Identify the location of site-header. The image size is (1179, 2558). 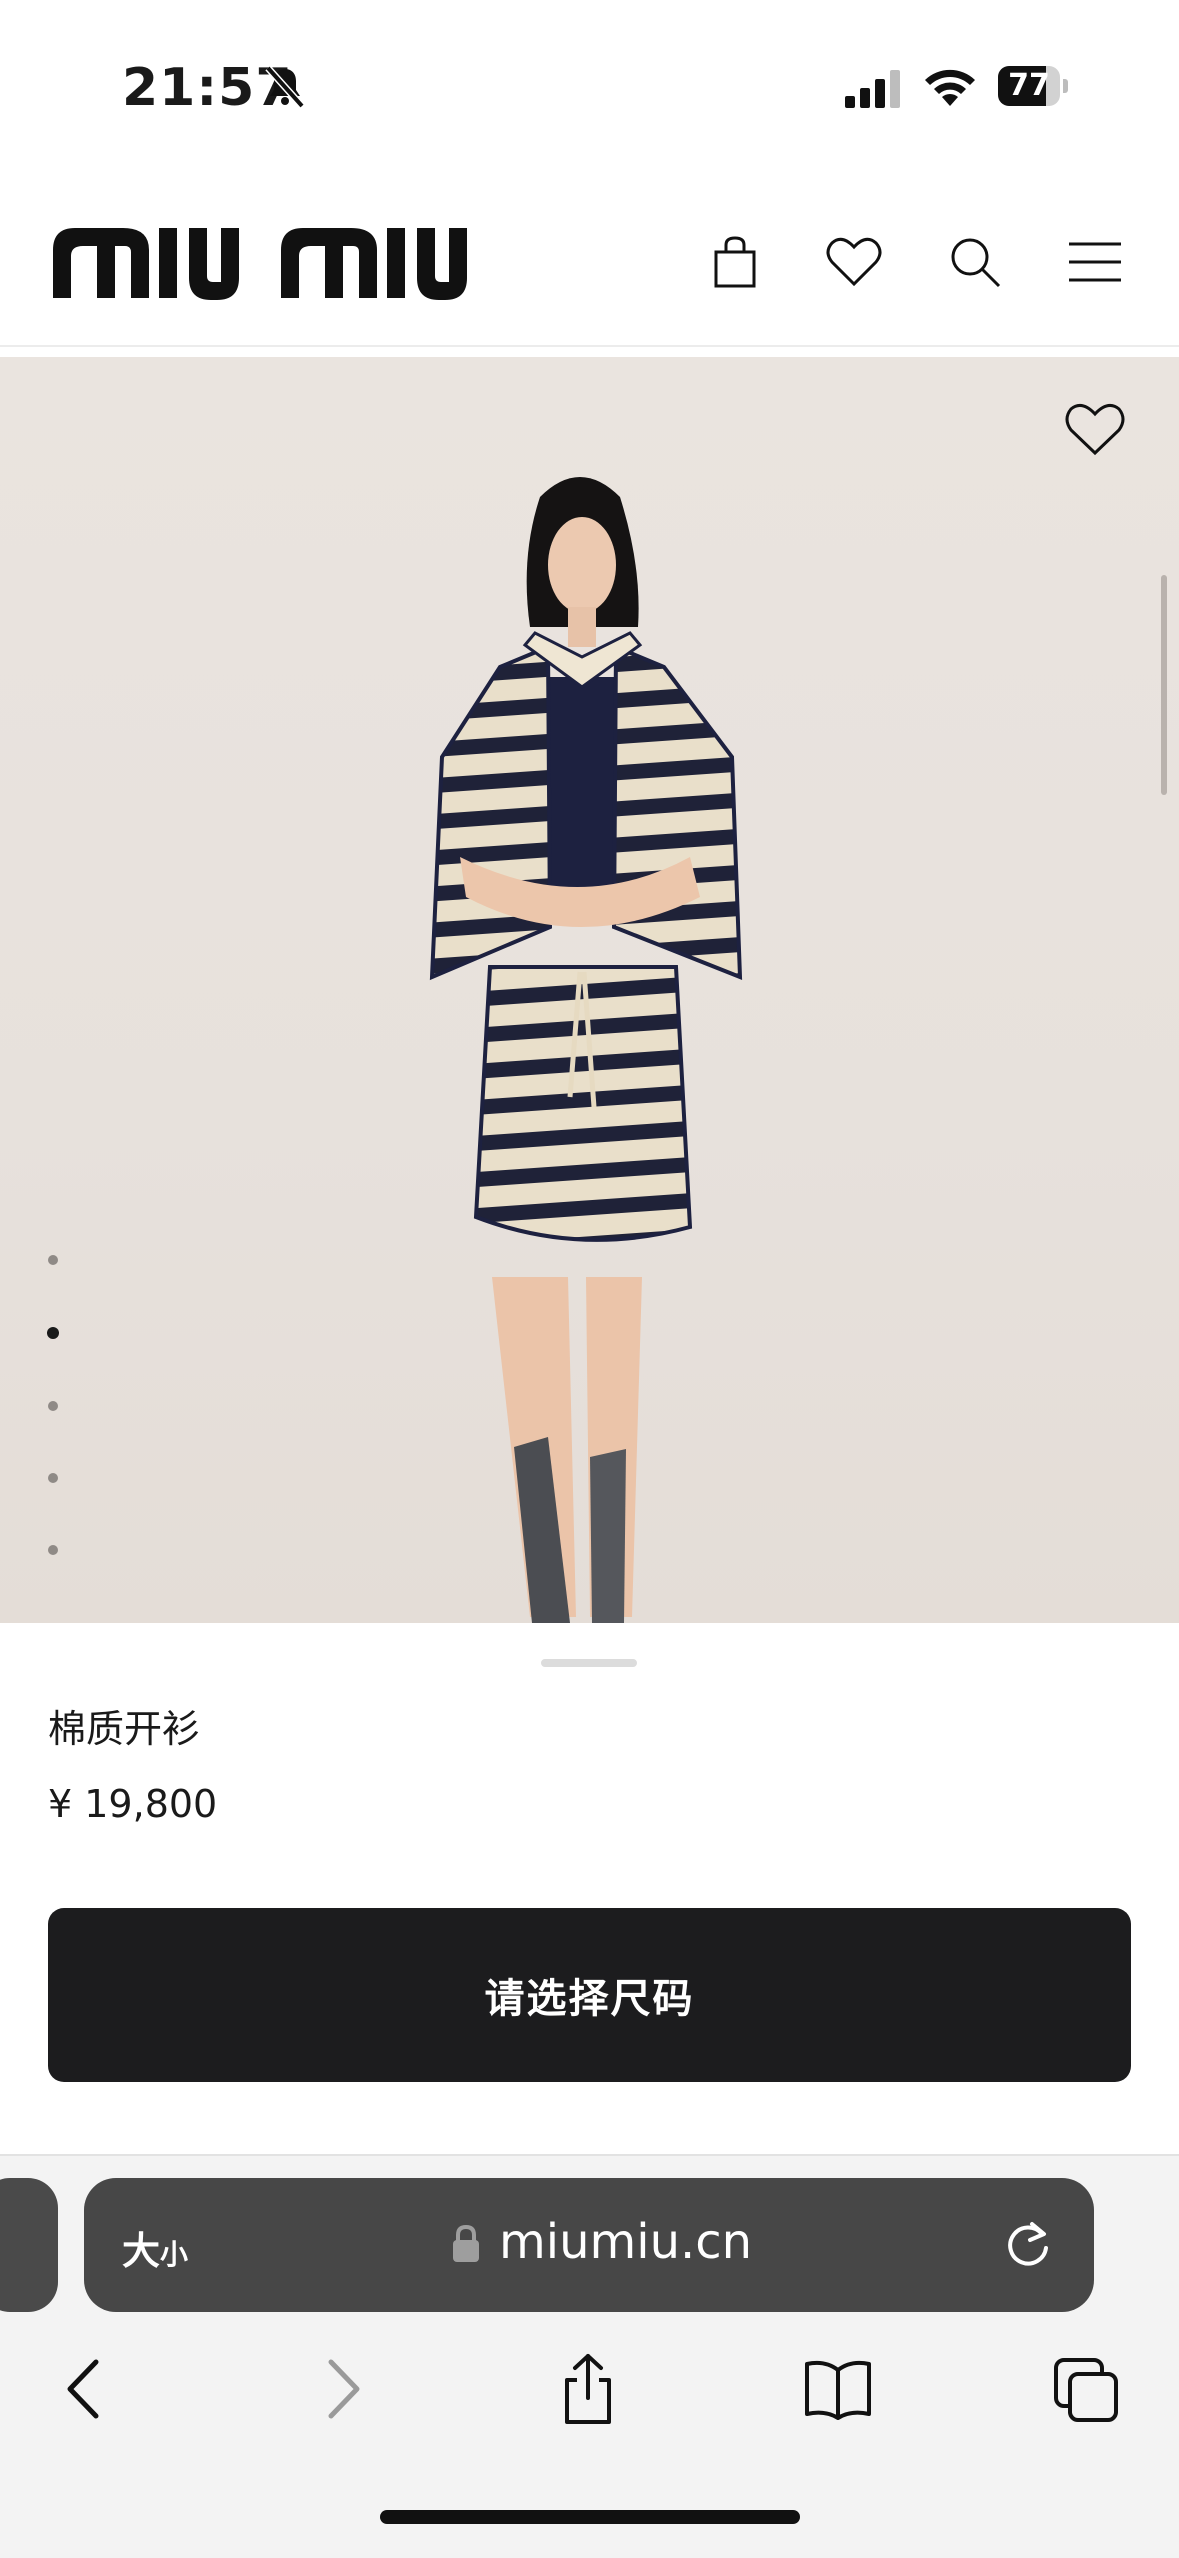
(589, 268).